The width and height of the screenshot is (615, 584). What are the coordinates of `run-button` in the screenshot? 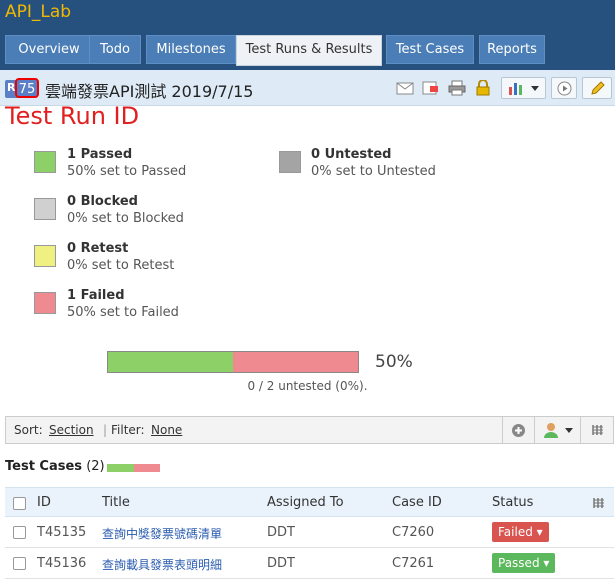 It's located at (564, 88).